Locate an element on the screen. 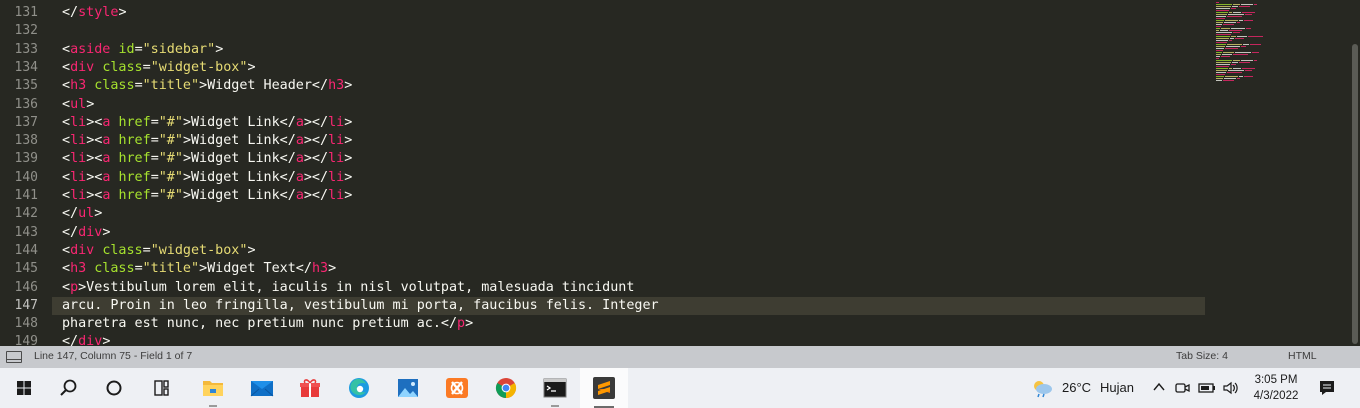 The height and width of the screenshot is (408, 1360). line-number: 134 is located at coordinates (26, 67).